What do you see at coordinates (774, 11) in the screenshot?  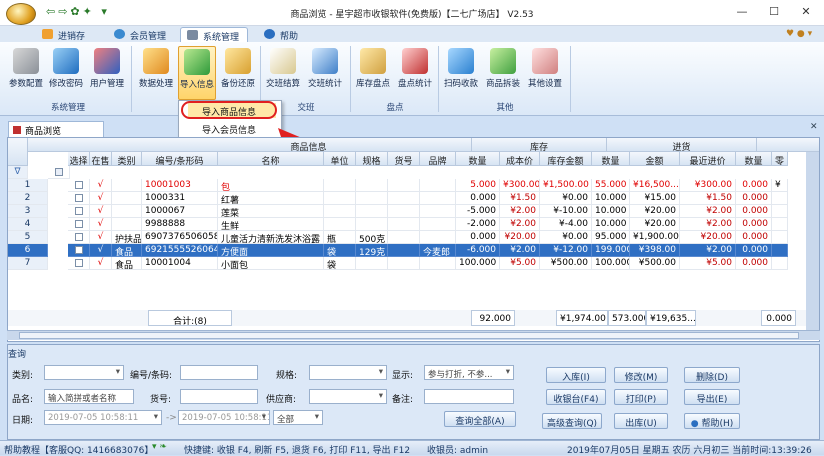 I see `maximize-button: ☐` at bounding box center [774, 11].